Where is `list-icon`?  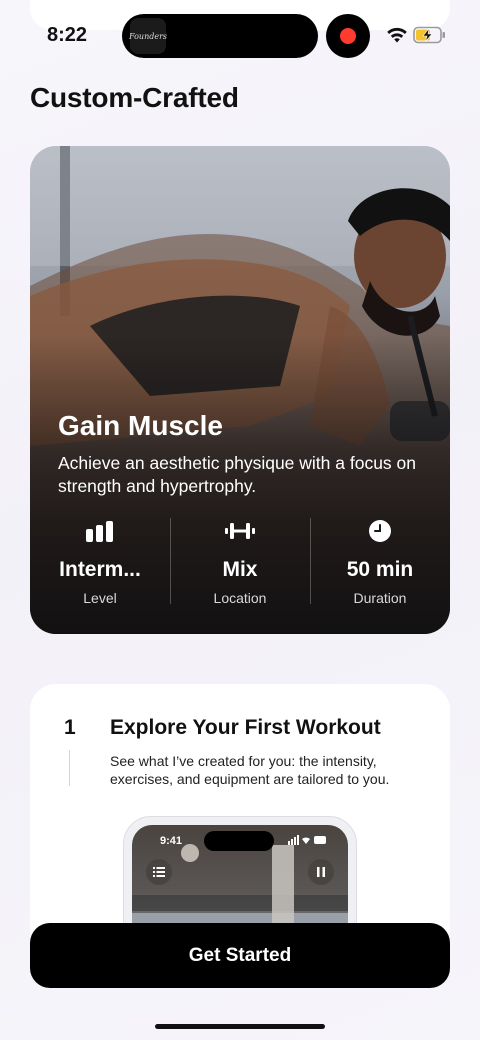 list-icon is located at coordinates (159, 872).